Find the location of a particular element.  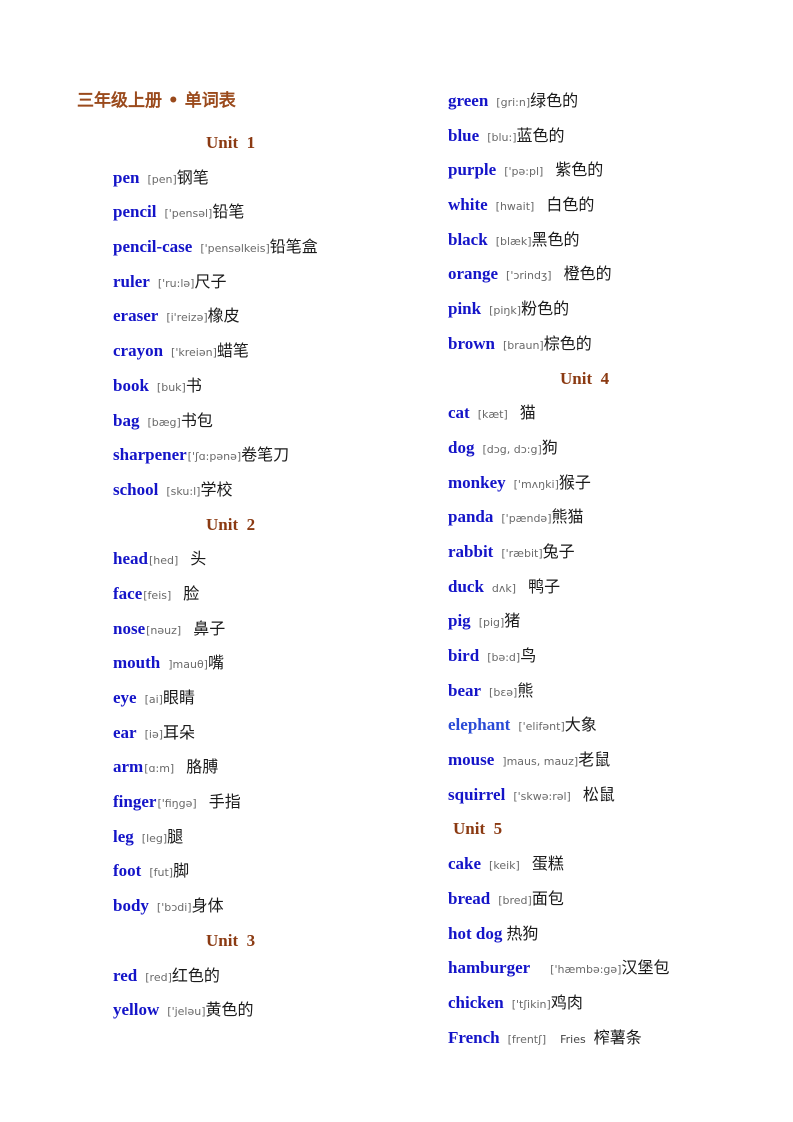

unit-heading: Unit 5 is located at coordinates (478, 829).